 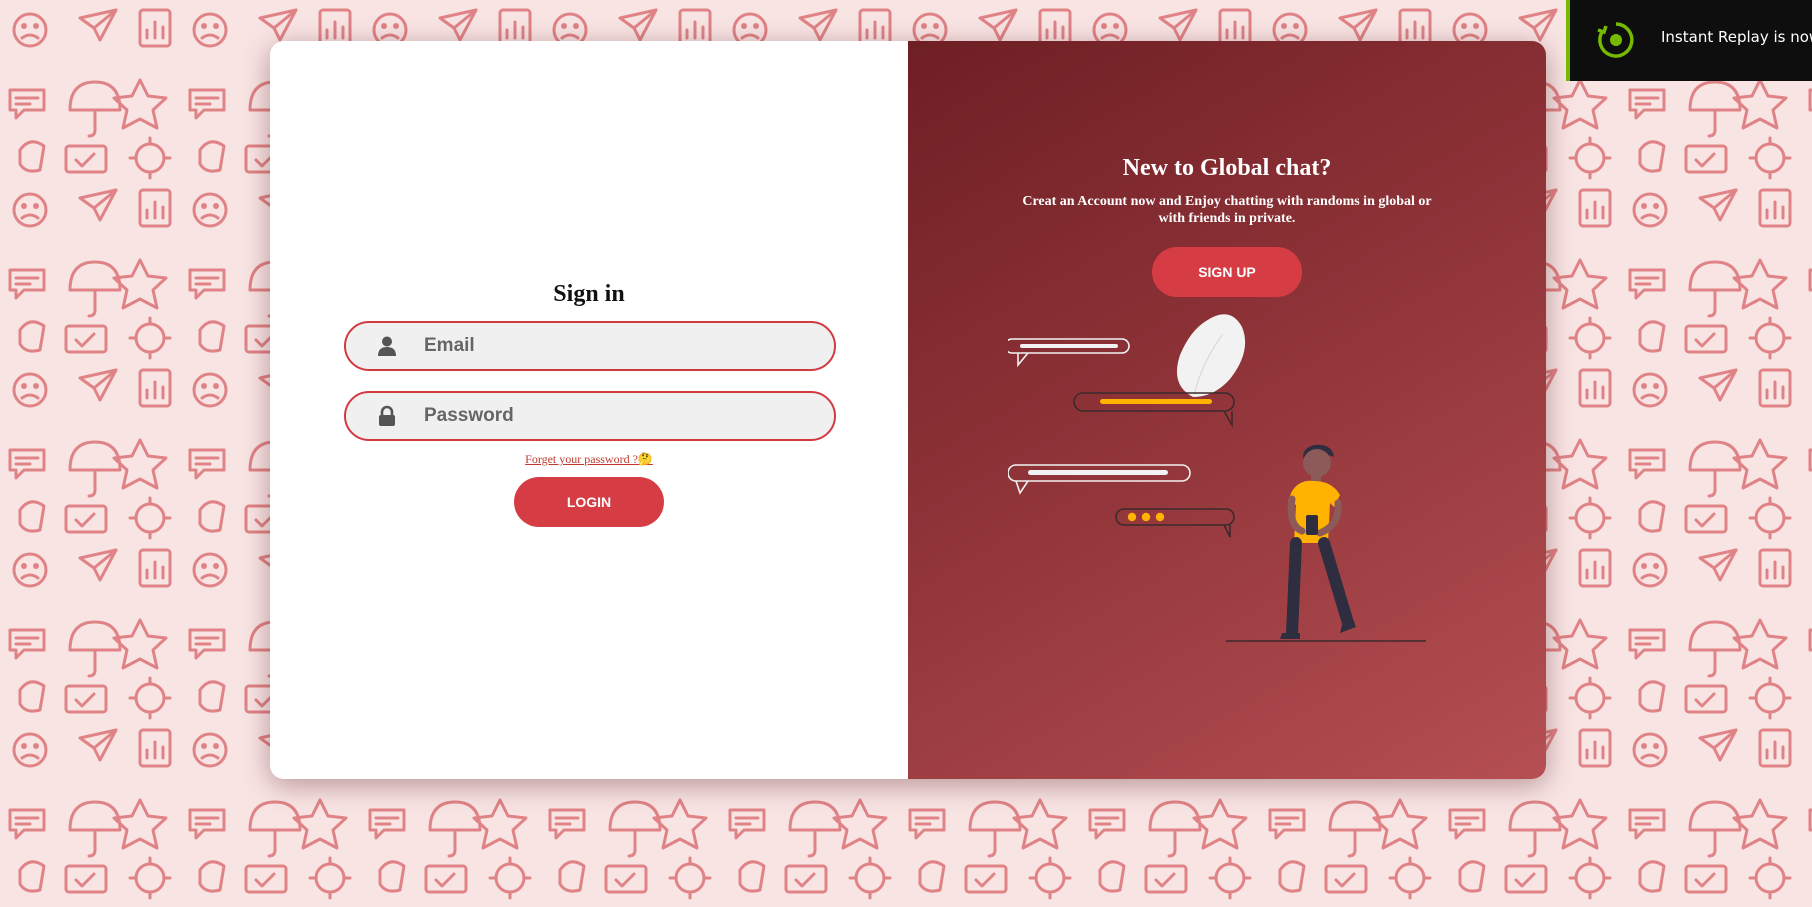 I want to click on instant-replay-toast: Instant Replay is now on, so click(x=1689, y=40).